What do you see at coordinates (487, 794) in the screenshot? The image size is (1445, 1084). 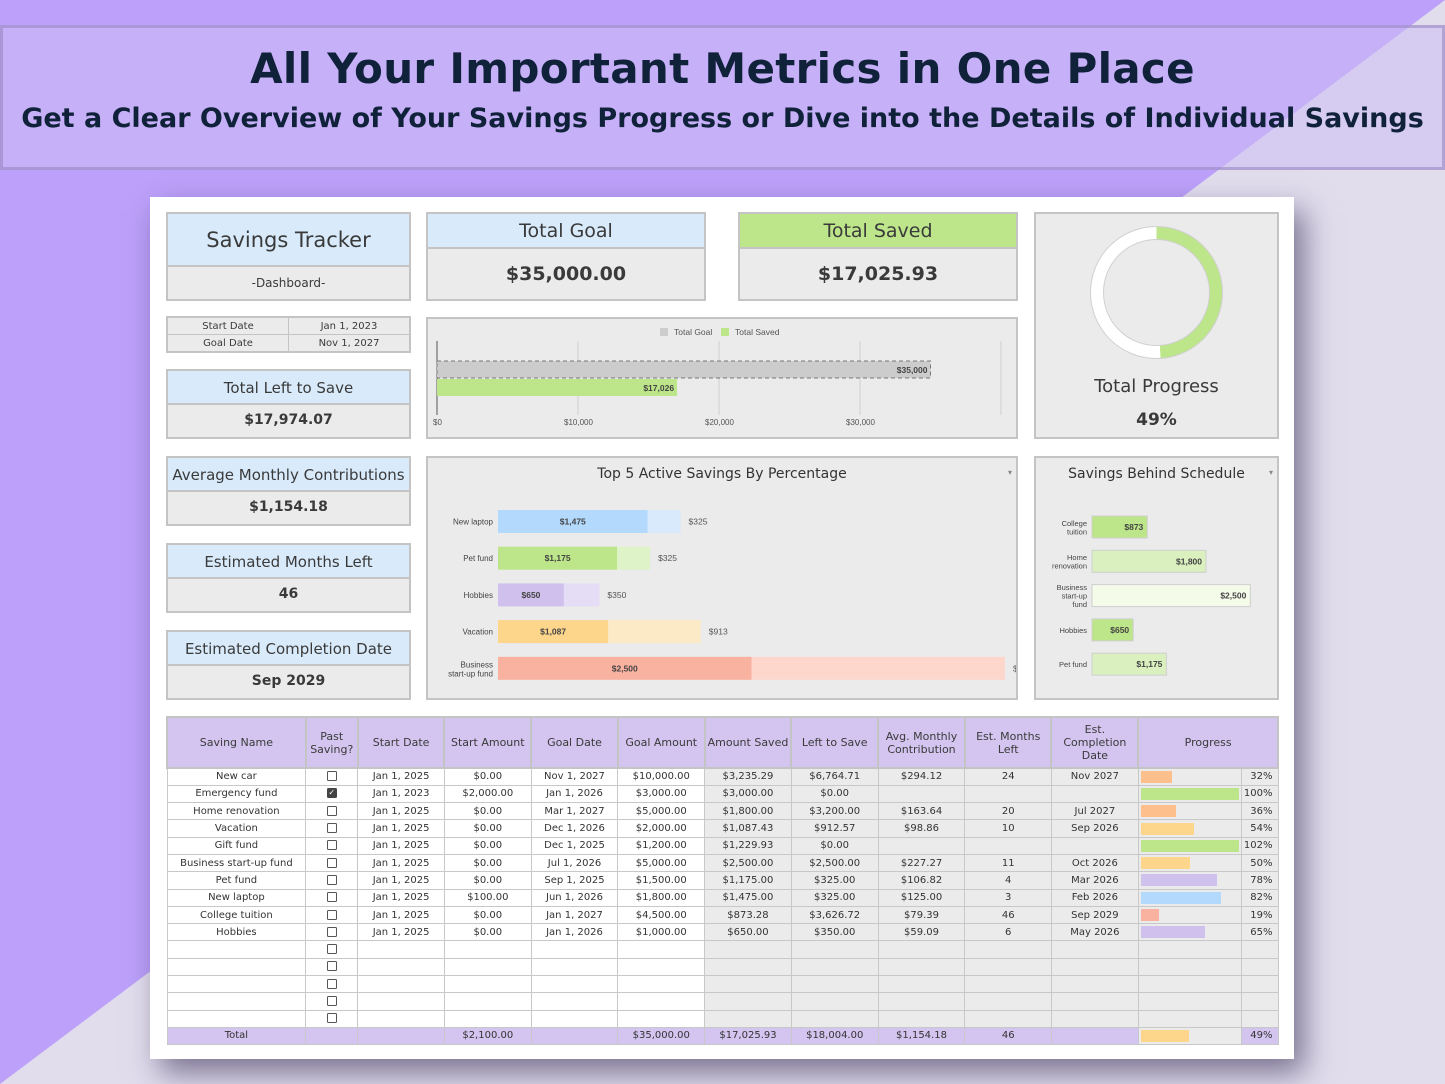 I see `cell-start-amount: $2,000.00` at bounding box center [487, 794].